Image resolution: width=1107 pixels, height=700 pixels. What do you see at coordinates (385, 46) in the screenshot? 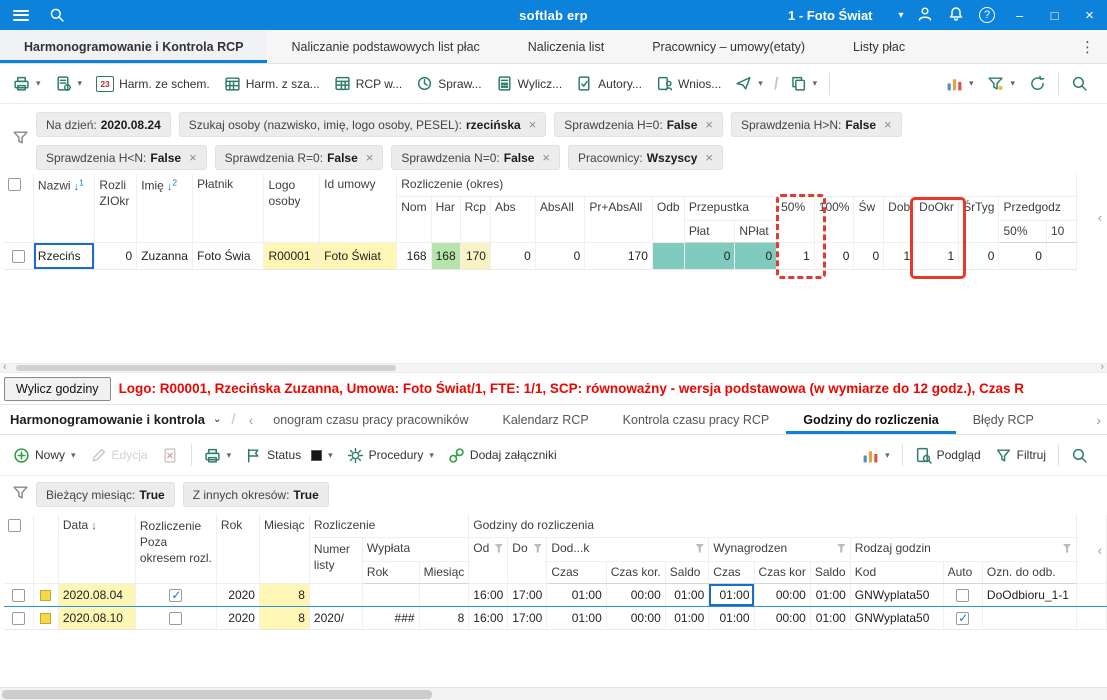
I see `tab-naliczanie-list: Naliczanie podstawowych list płac` at bounding box center [385, 46].